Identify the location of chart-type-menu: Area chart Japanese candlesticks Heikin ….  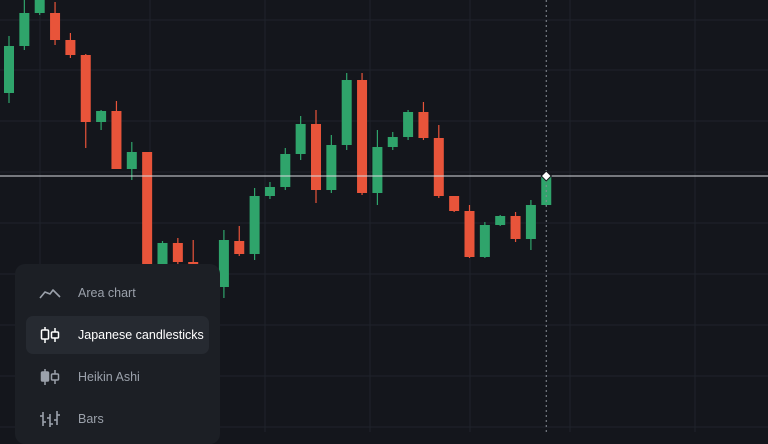
(117, 354).